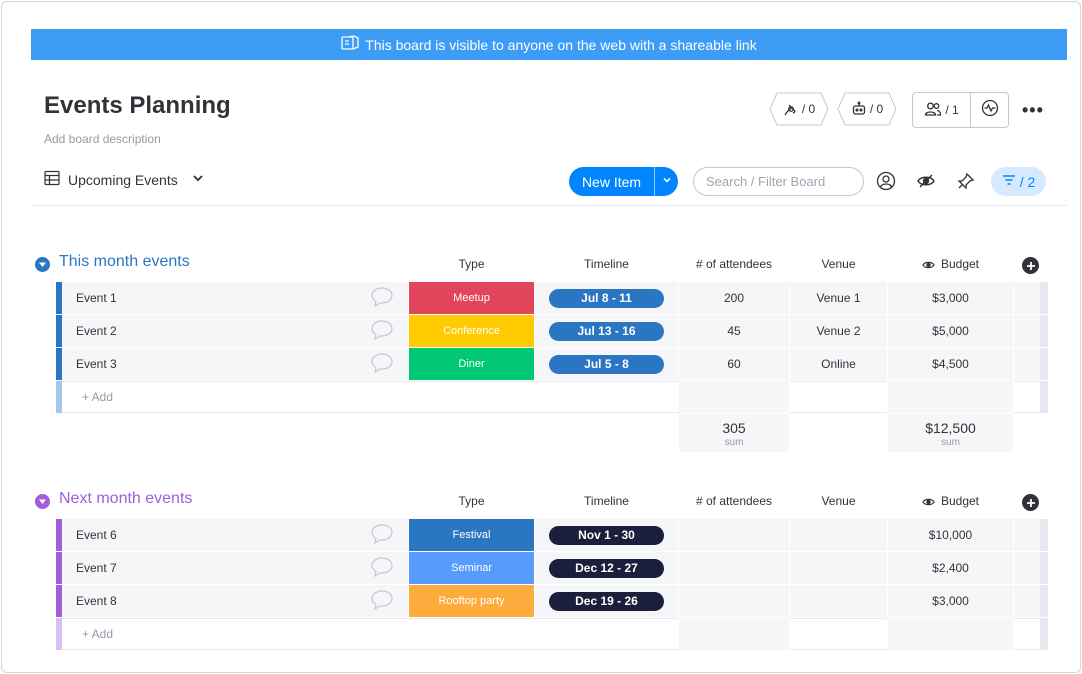 The image size is (1082, 674). Describe the element at coordinates (989, 110) in the screenshot. I see `activity-button` at that location.